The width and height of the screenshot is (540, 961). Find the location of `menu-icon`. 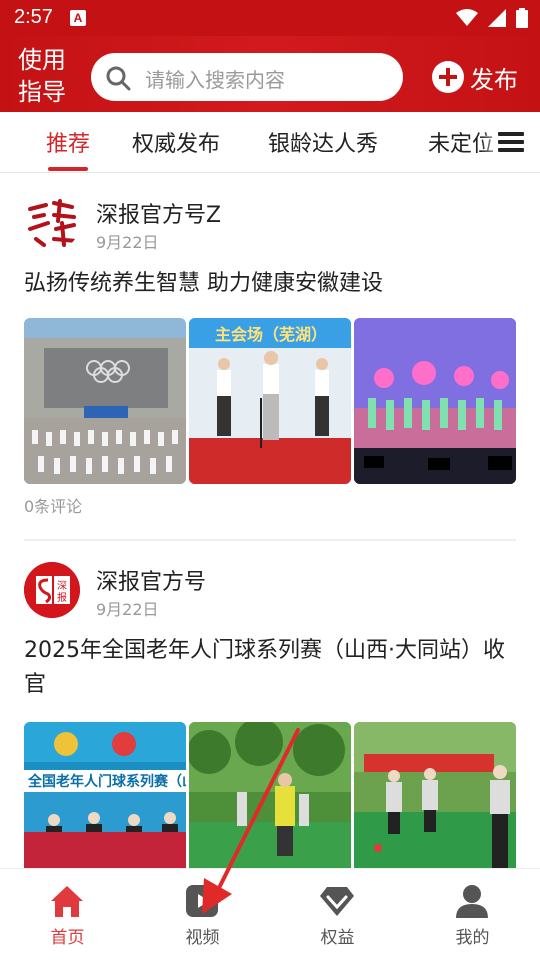

menu-icon is located at coordinates (511, 142).